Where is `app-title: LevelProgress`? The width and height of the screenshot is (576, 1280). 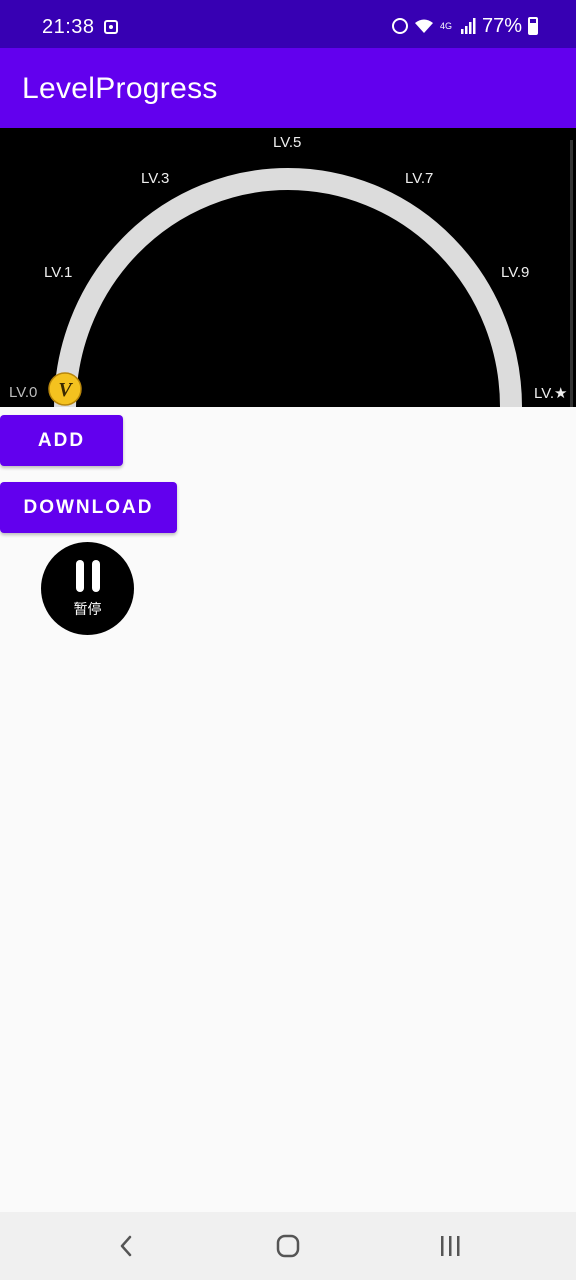
app-title: LevelProgress is located at coordinates (120, 88).